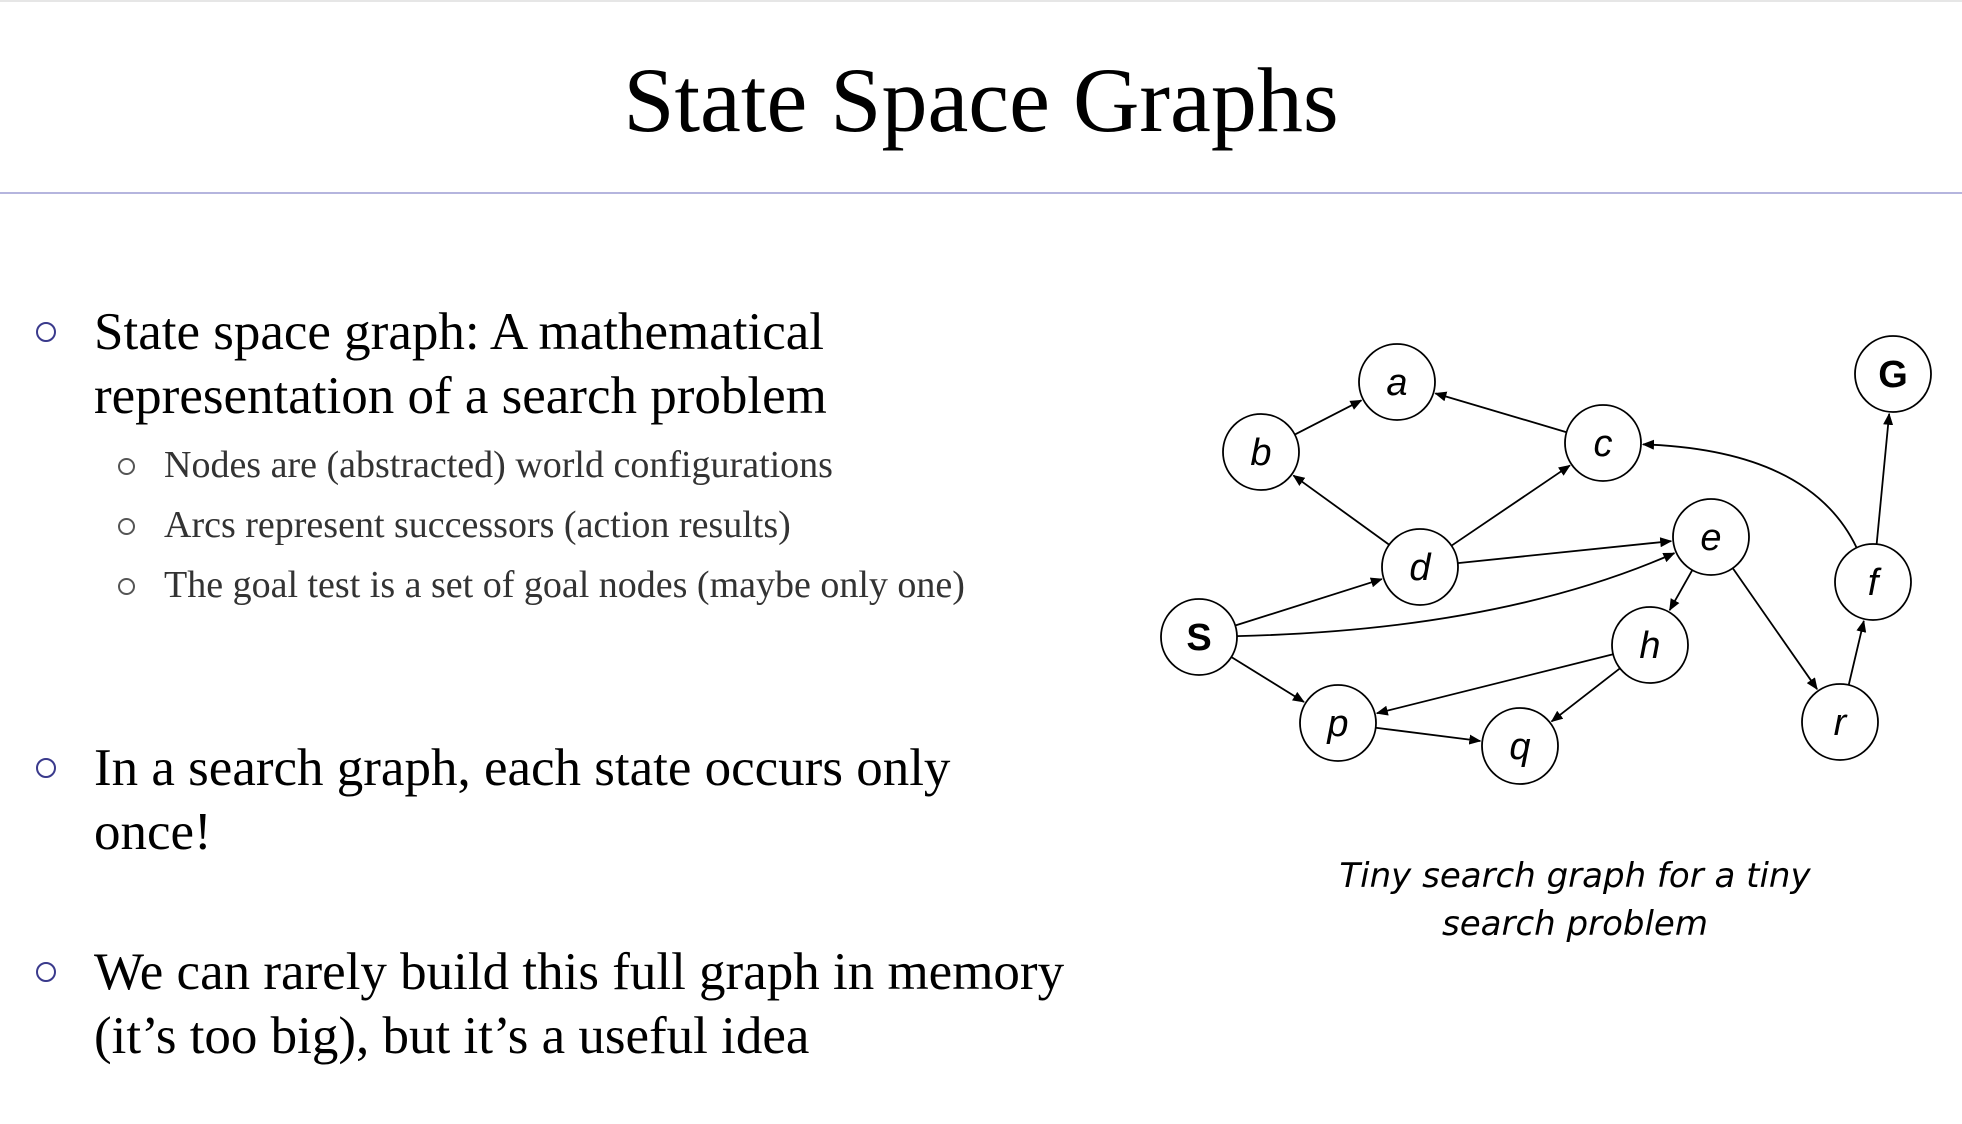 The image size is (1962, 1124). What do you see at coordinates (1428, 735) in the screenshot?
I see `edge-p-to-q` at bounding box center [1428, 735].